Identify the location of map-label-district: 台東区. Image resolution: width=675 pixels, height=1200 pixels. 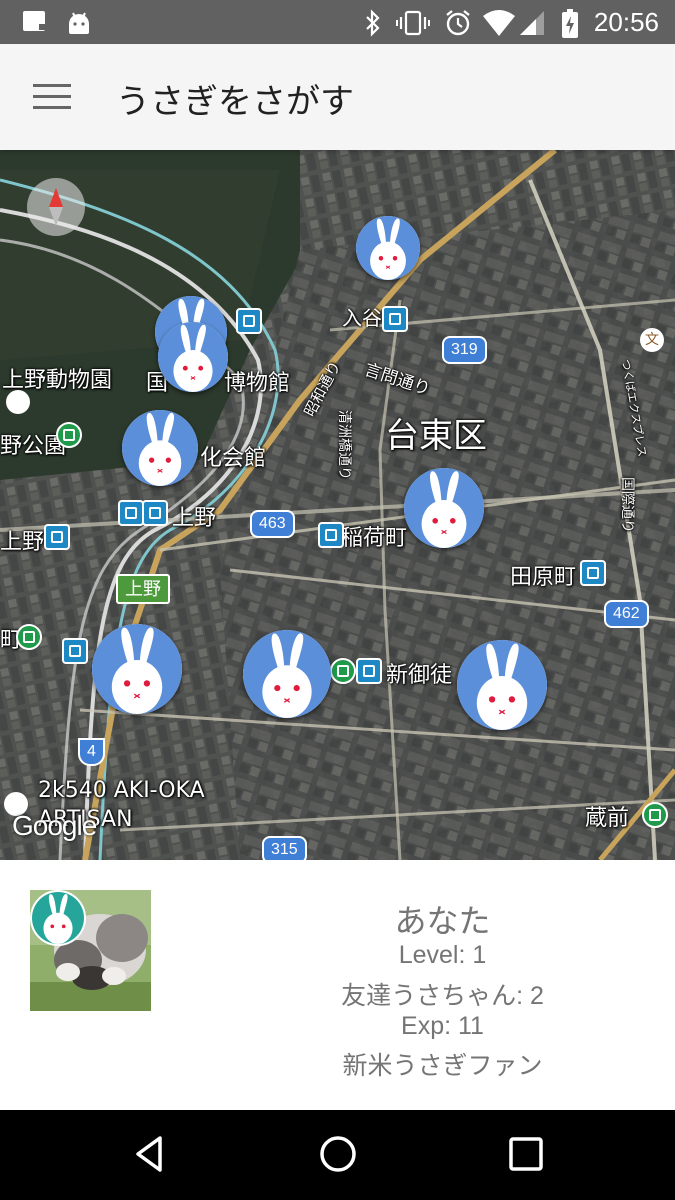
(436, 436).